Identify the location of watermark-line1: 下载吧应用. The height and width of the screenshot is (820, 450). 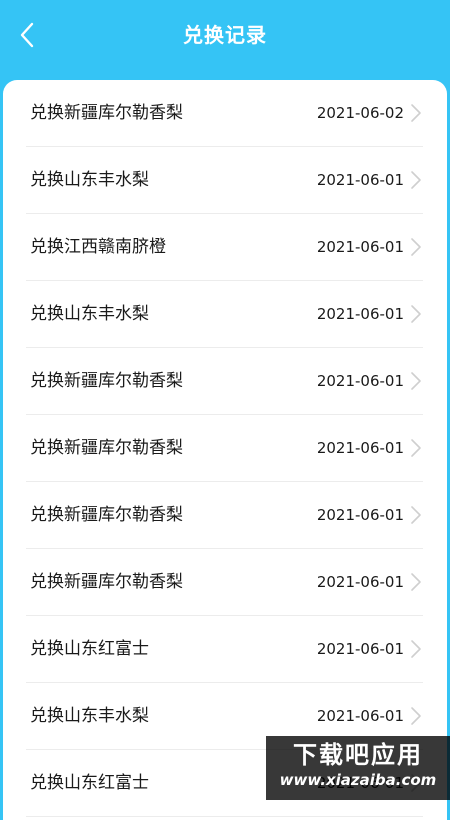
(358, 755).